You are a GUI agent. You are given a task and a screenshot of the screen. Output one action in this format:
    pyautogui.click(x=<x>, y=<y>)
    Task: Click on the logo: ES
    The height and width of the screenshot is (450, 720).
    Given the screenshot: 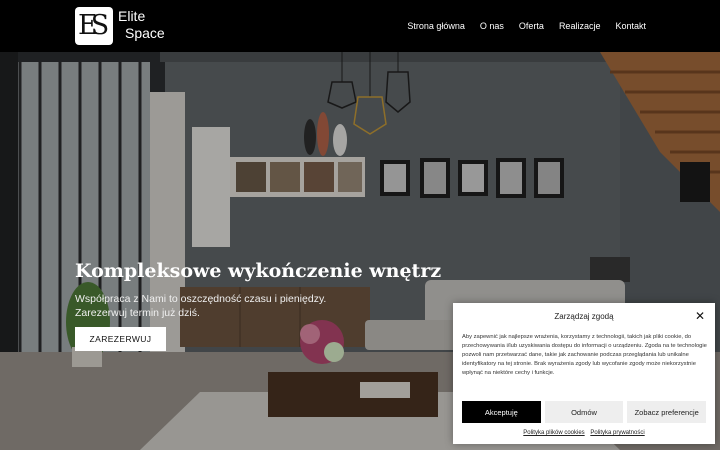 What is the action you would take?
    pyautogui.click(x=94, y=26)
    